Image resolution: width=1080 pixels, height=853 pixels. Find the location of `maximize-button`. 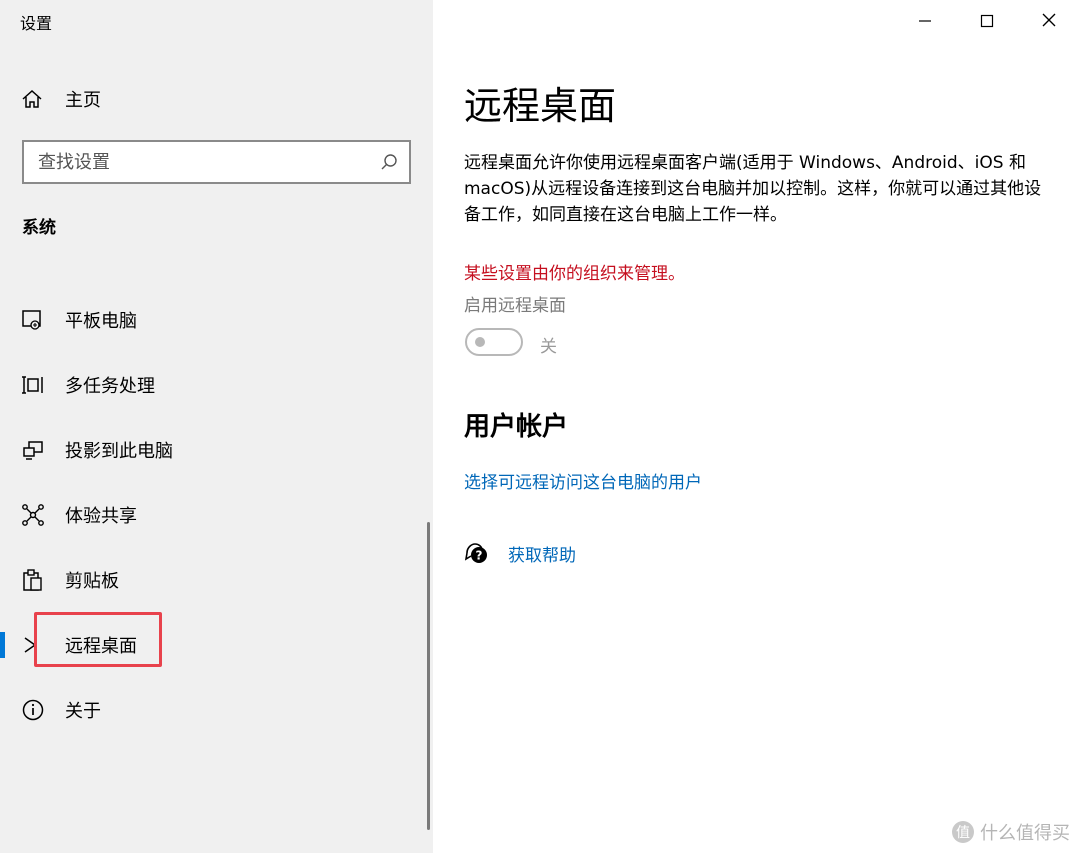

maximize-button is located at coordinates (987, 22).